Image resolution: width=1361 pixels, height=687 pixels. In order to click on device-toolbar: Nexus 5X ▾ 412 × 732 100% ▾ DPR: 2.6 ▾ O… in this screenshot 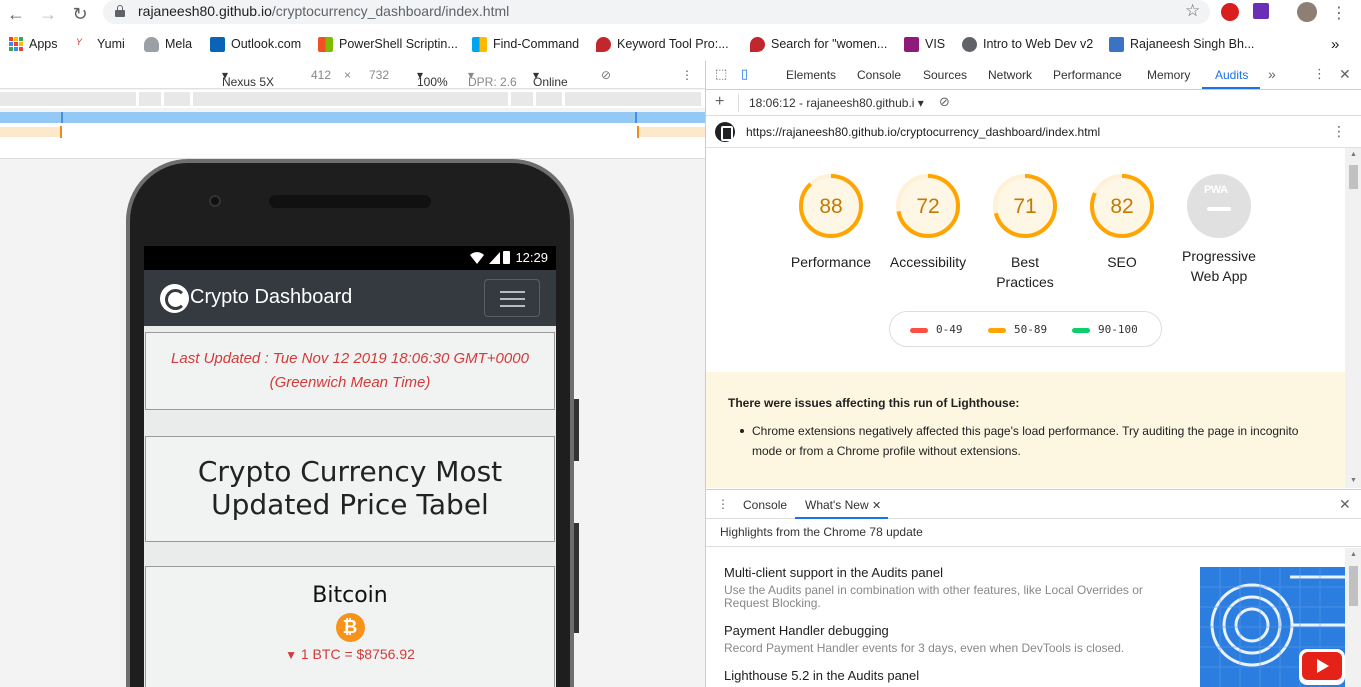, I will do `click(352, 75)`.